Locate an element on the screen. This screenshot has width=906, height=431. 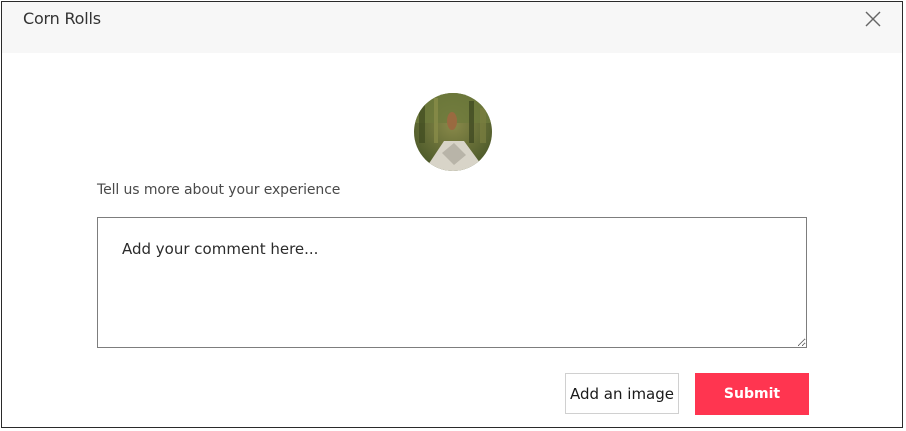
modal-title: Corn Rolls is located at coordinates (62, 18).